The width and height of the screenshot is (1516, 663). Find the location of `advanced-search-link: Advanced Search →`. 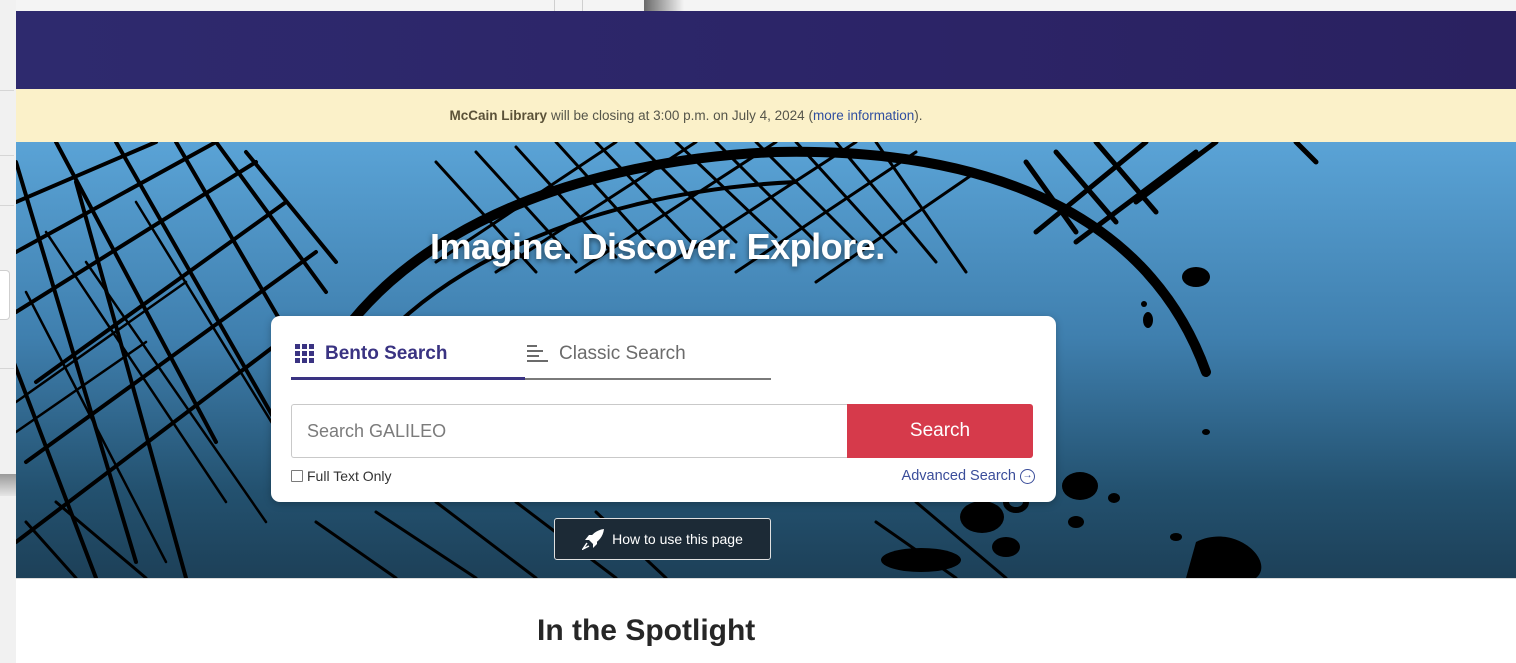

advanced-search-link: Advanced Search → is located at coordinates (968, 476).